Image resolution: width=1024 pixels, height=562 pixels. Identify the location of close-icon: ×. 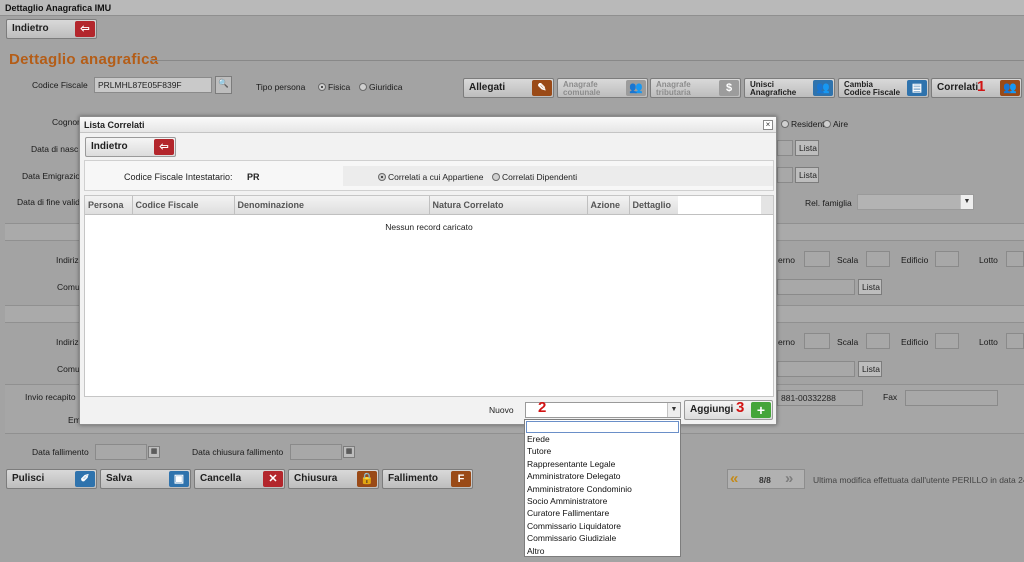
(768, 125).